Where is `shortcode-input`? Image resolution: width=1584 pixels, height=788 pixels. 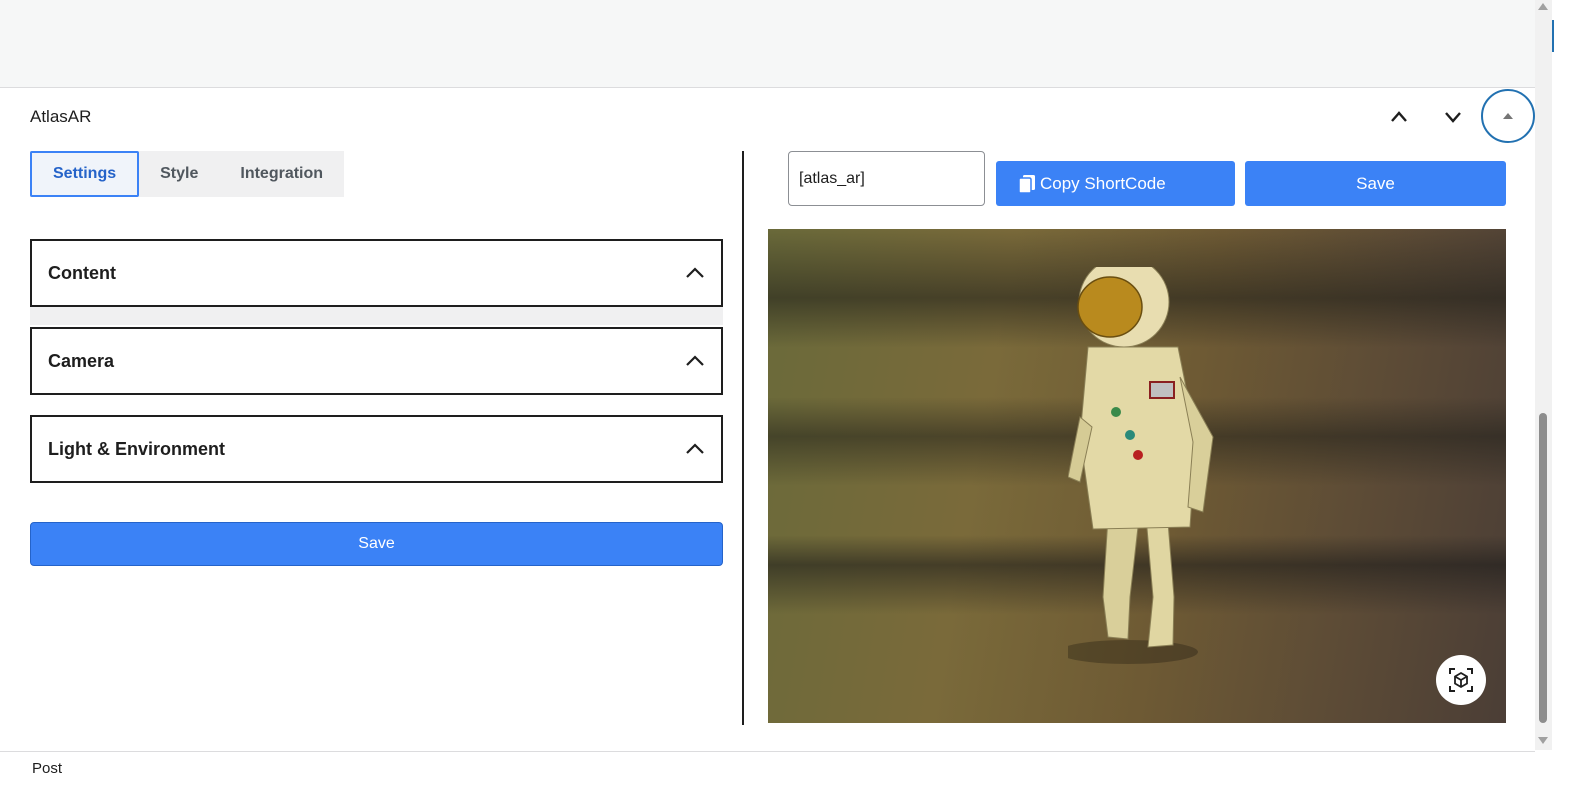 shortcode-input is located at coordinates (886, 178).